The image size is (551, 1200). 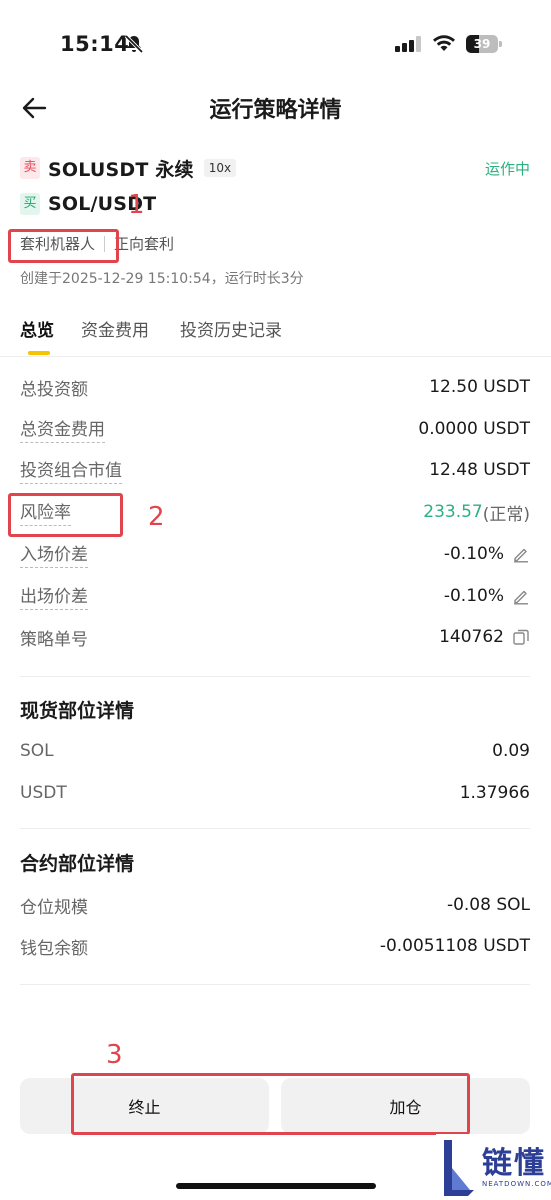 What do you see at coordinates (220, 168) in the screenshot?
I see `leverage-badge: 10x` at bounding box center [220, 168].